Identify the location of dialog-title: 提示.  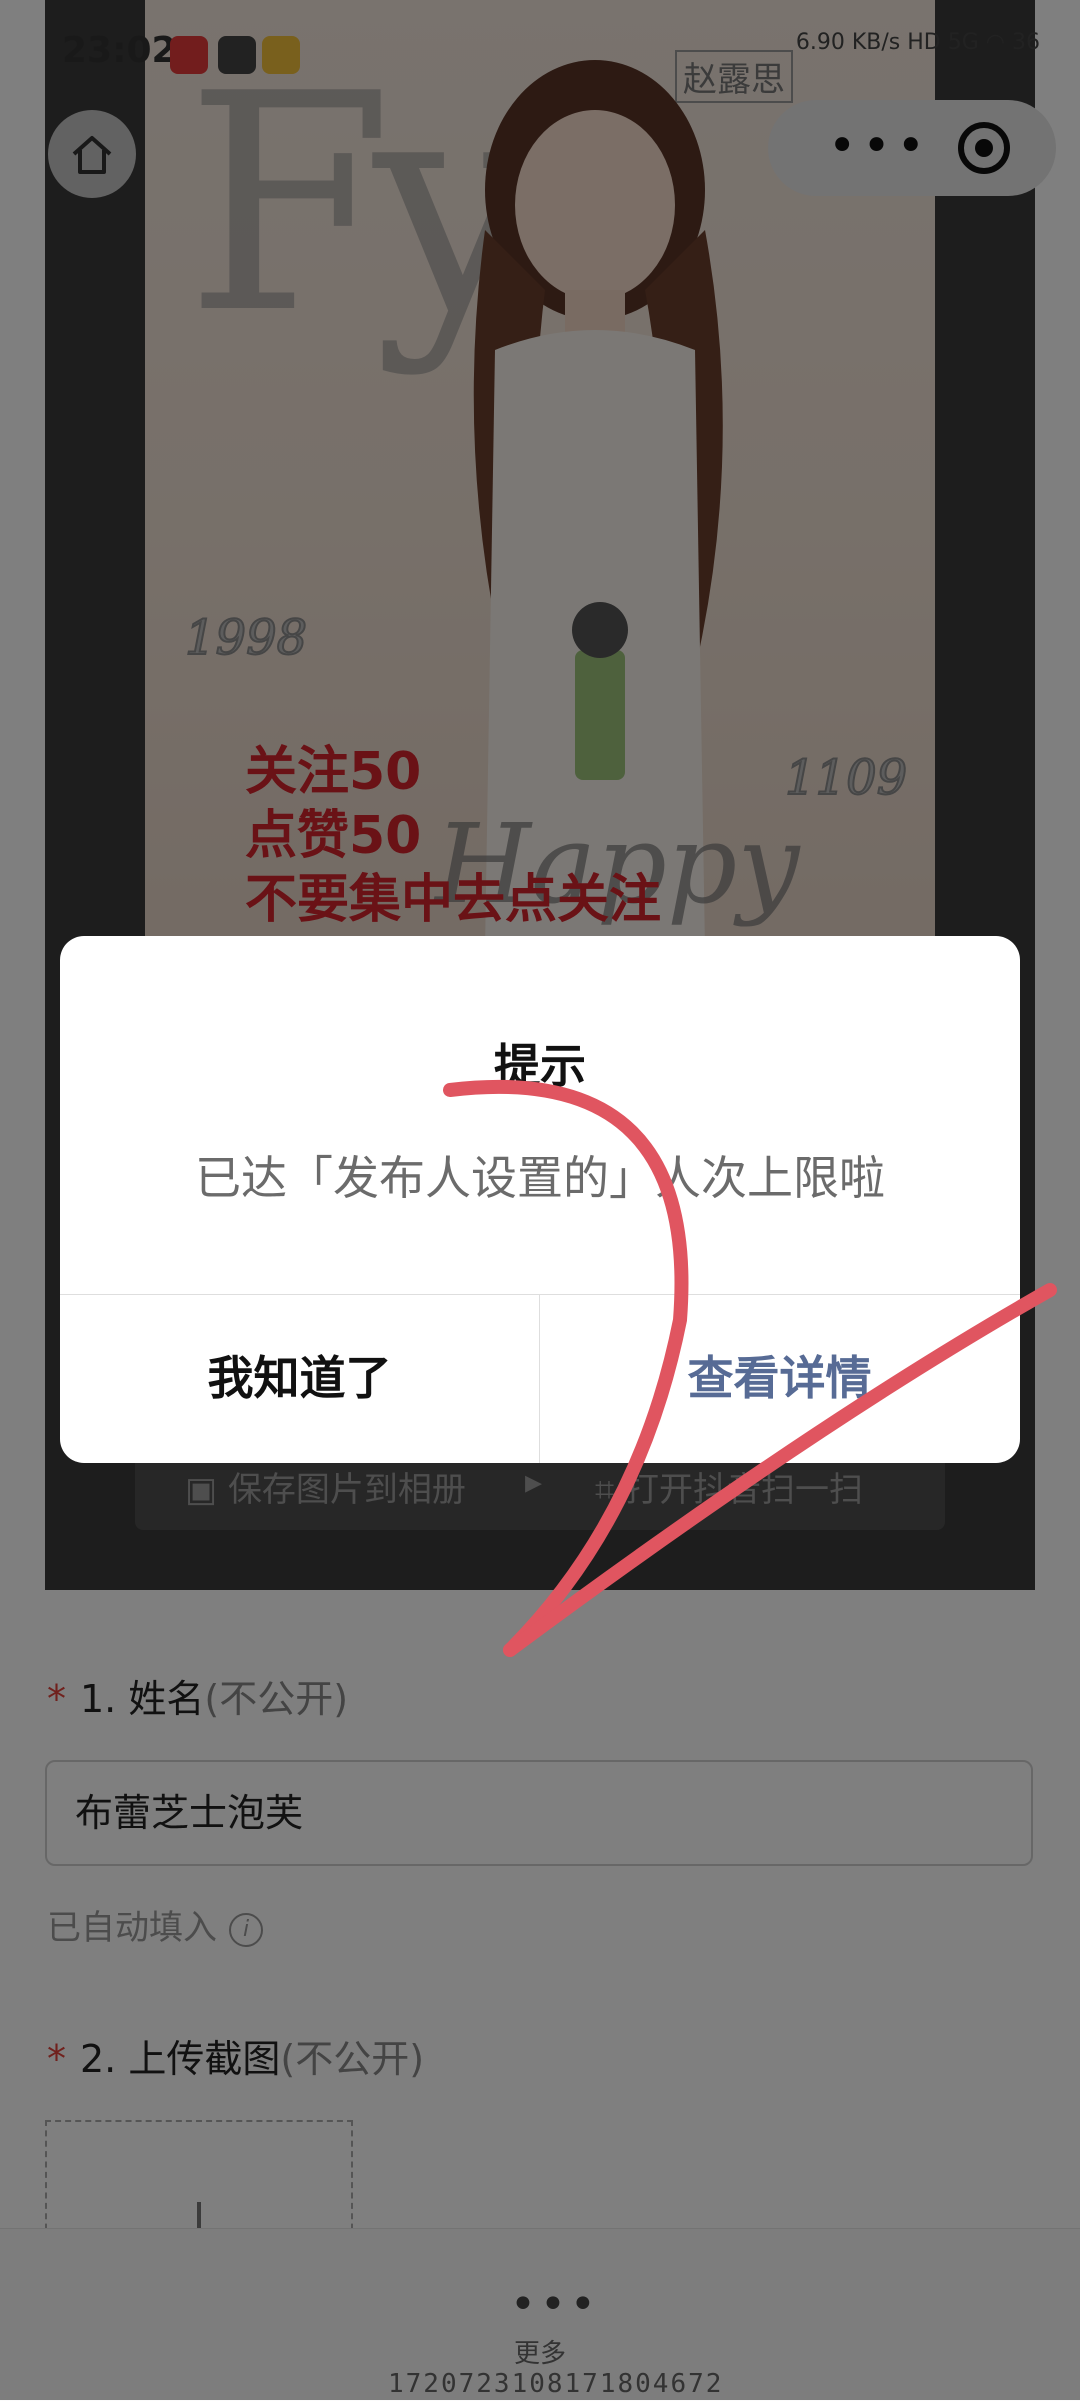
(540, 1066).